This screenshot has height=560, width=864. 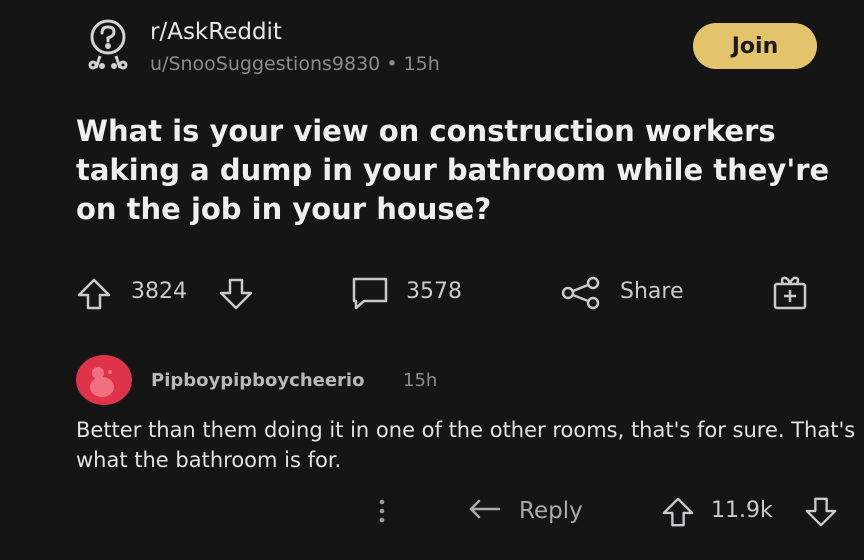 What do you see at coordinates (551, 511) in the screenshot?
I see `reply-button-label: Reply` at bounding box center [551, 511].